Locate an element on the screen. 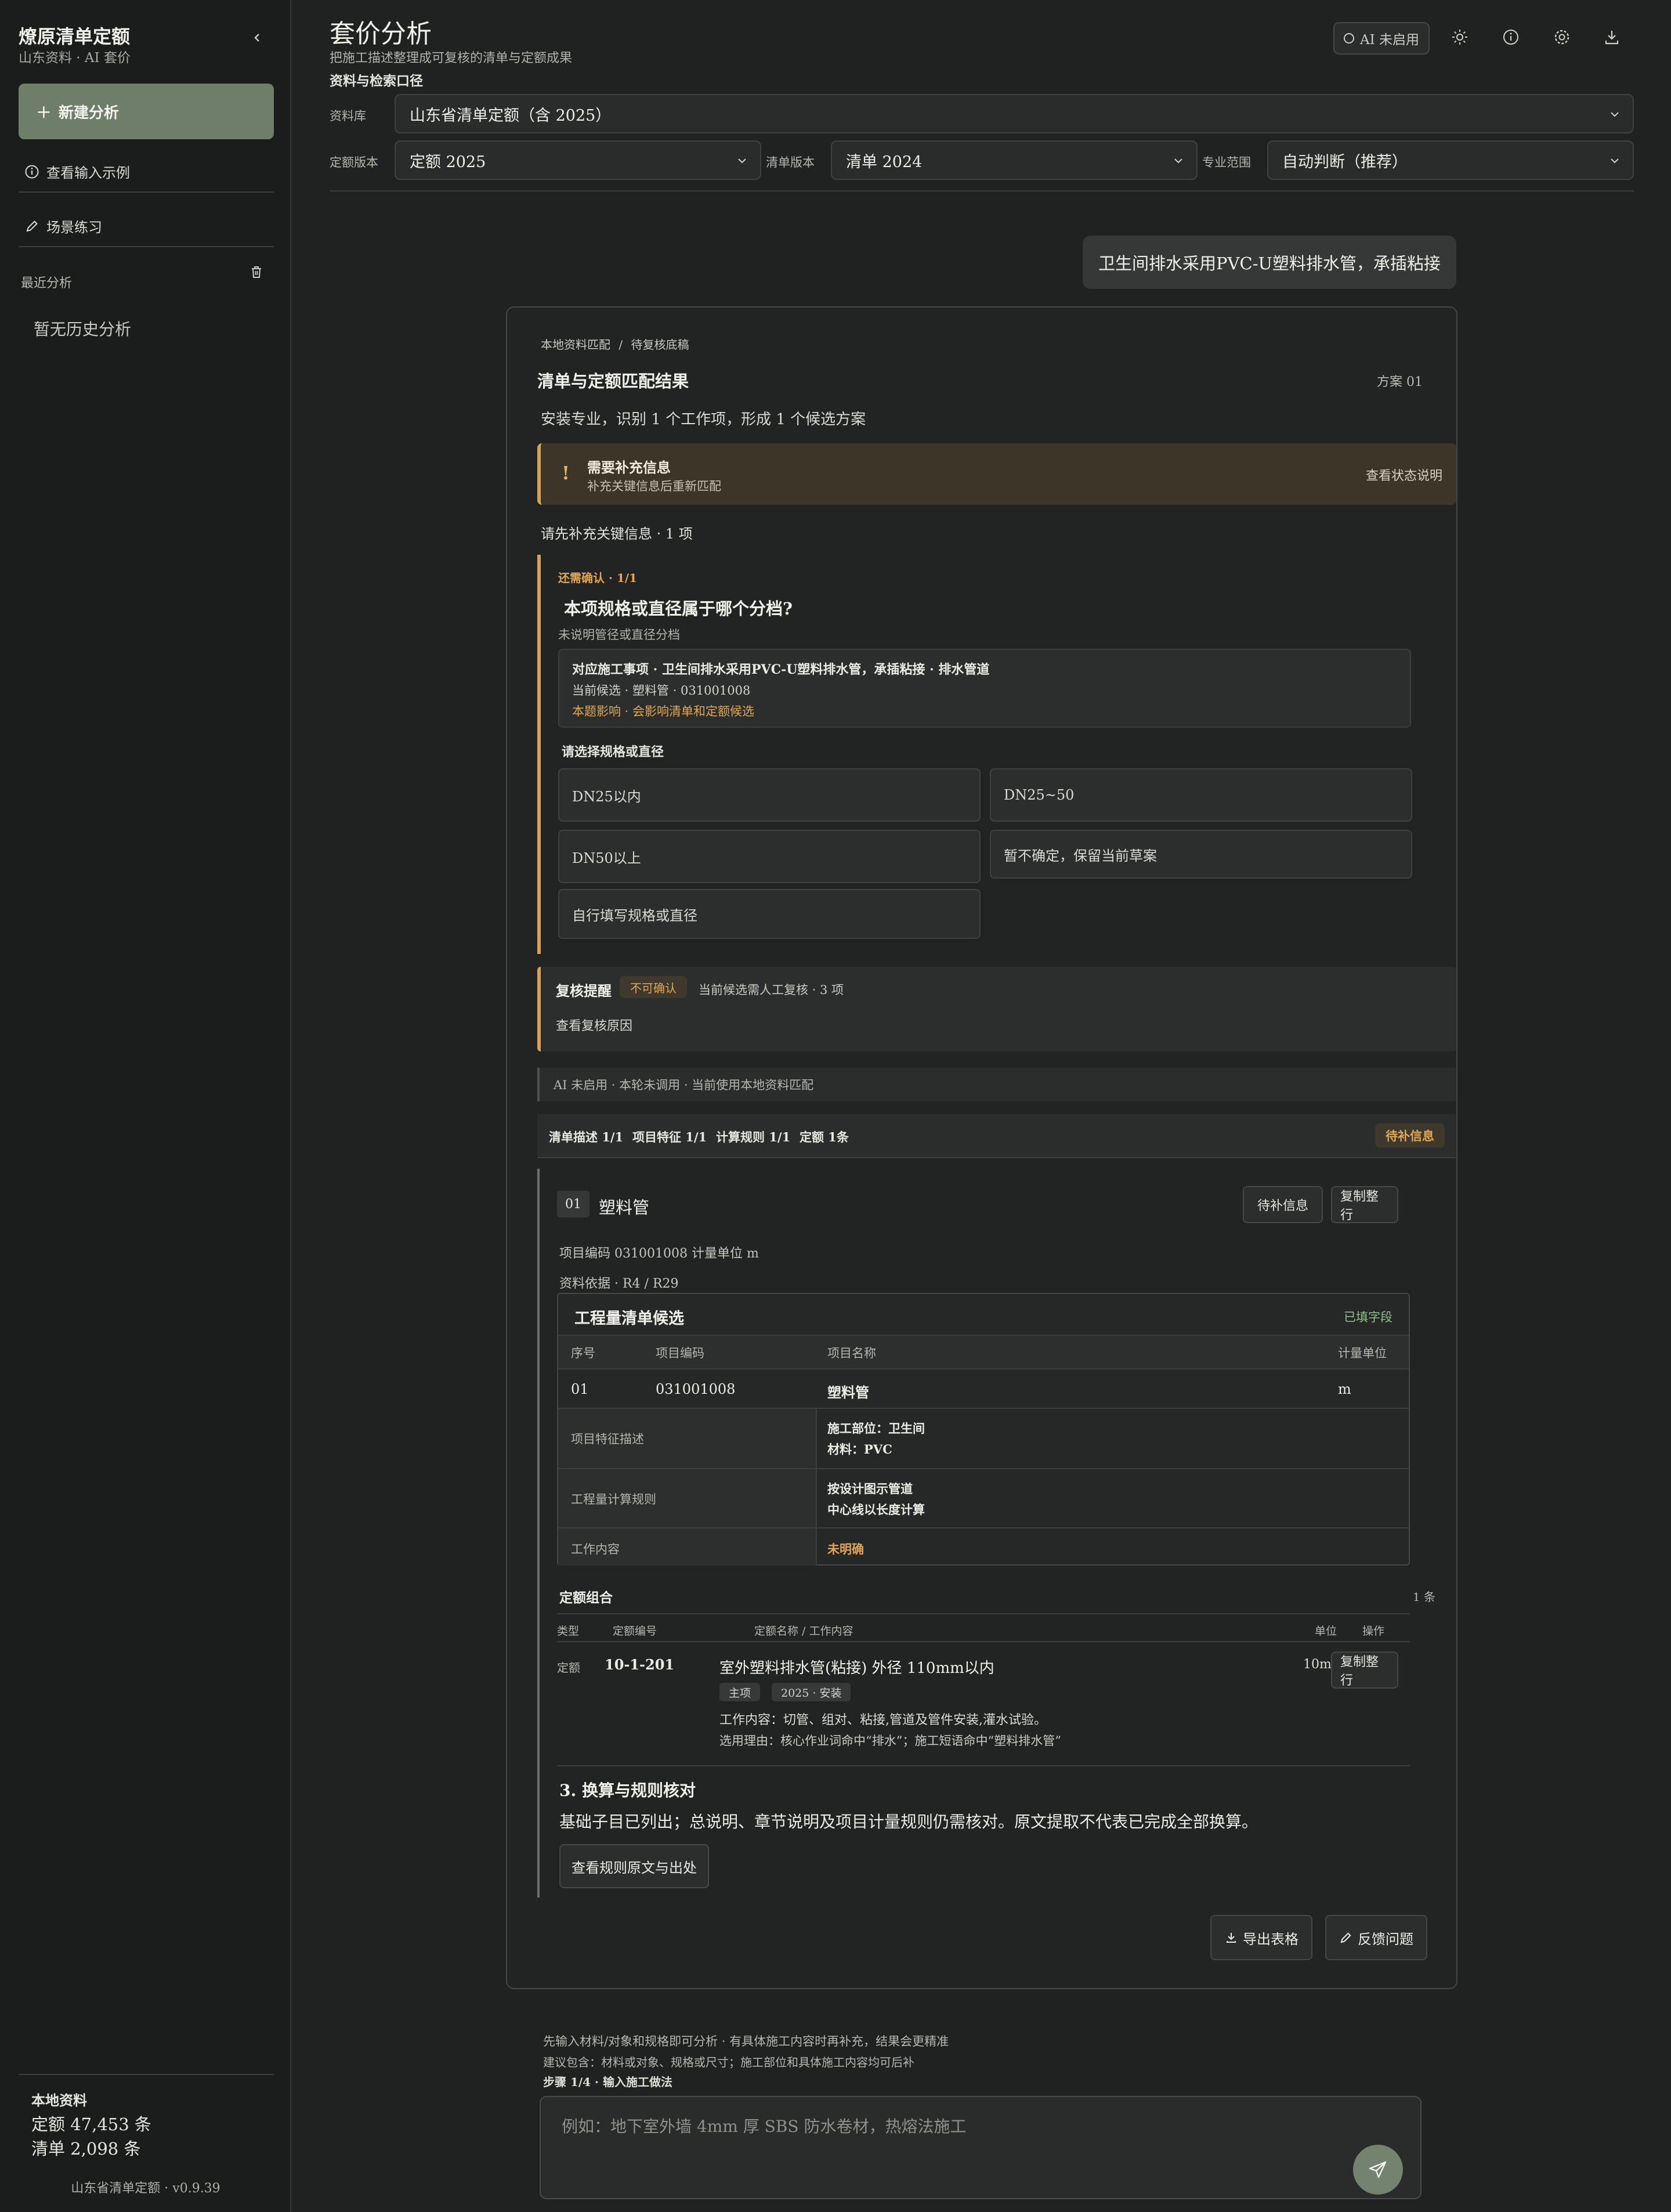 This screenshot has height=2212, width=1671. confirm-question: 本项规格或直径属于哪个分档? is located at coordinates (678, 609).